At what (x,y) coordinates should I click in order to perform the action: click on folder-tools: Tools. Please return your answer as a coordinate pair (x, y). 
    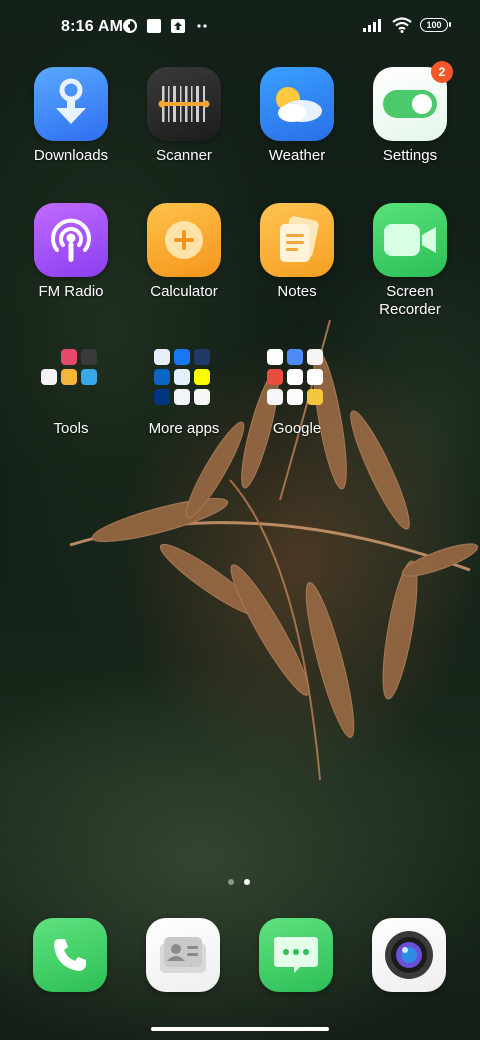
    Looking at the image, I should click on (71, 389).